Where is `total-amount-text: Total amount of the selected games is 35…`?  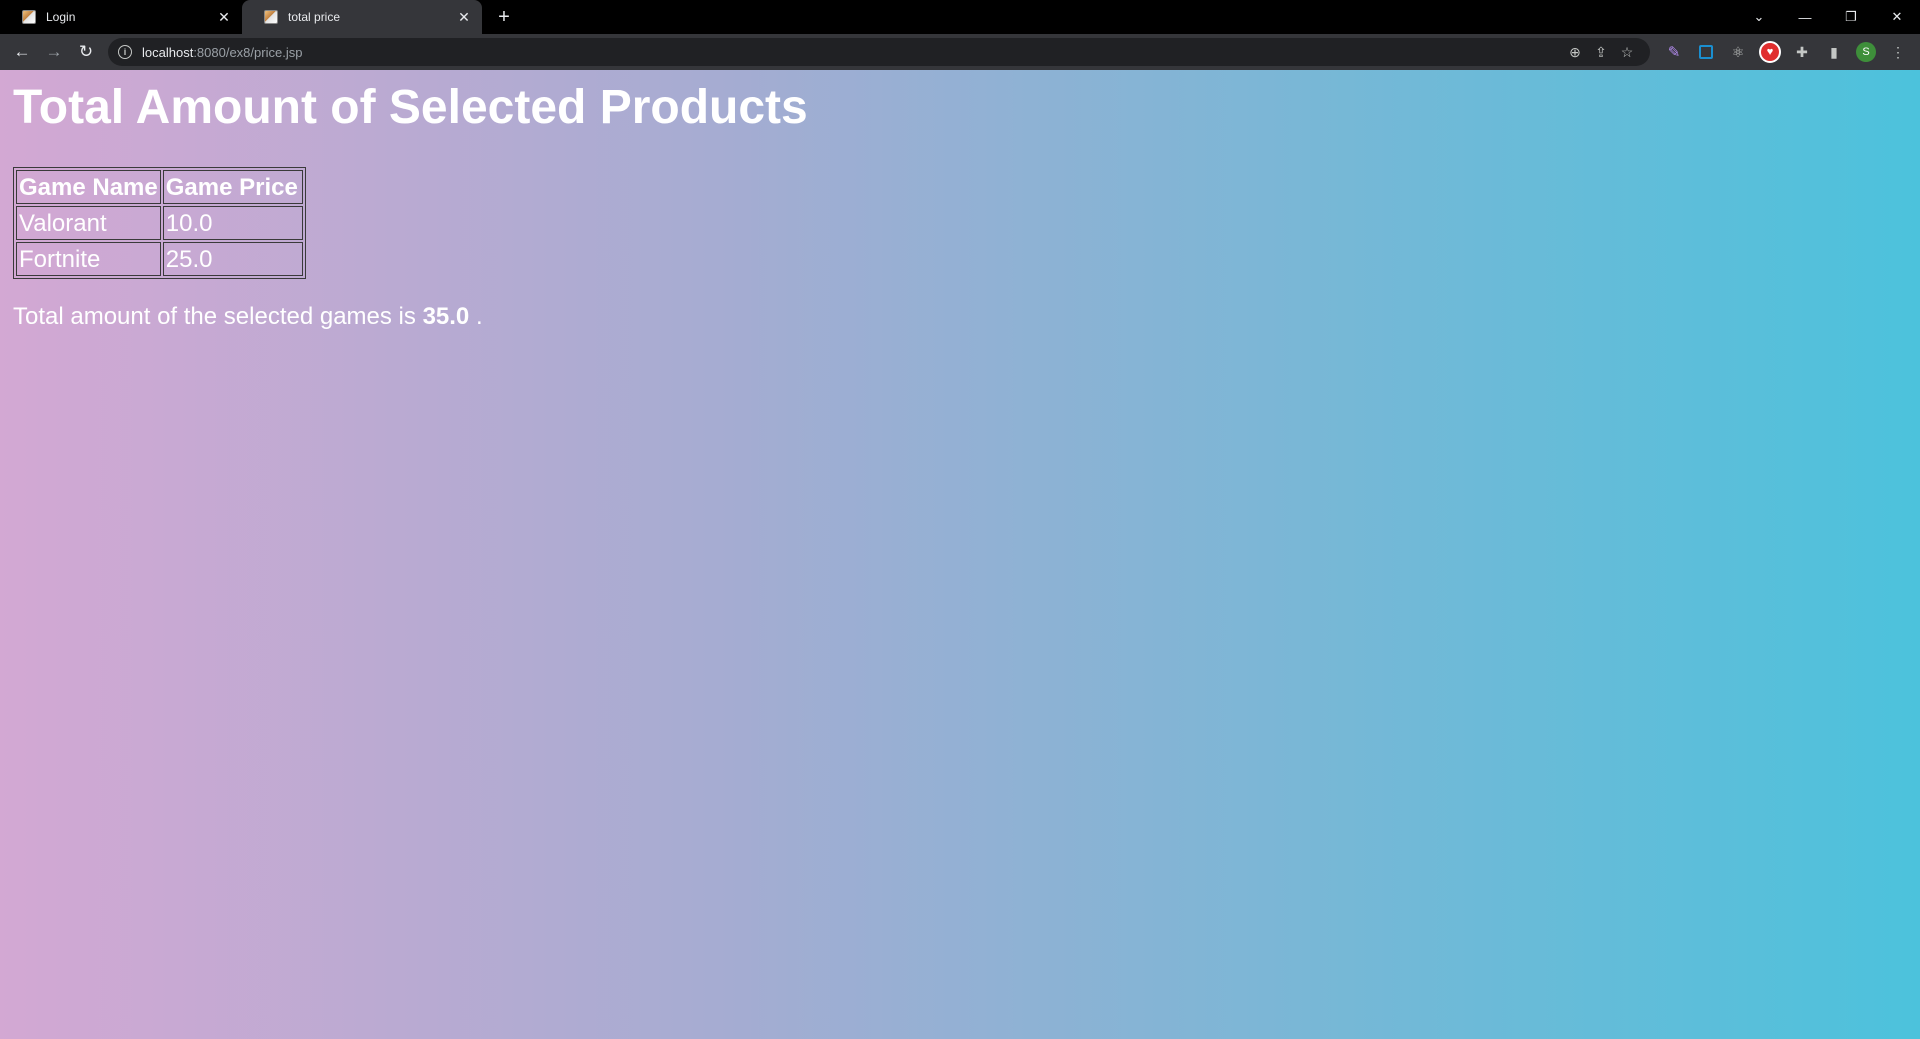 total-amount-text: Total amount of the selected games is 35… is located at coordinates (966, 317).